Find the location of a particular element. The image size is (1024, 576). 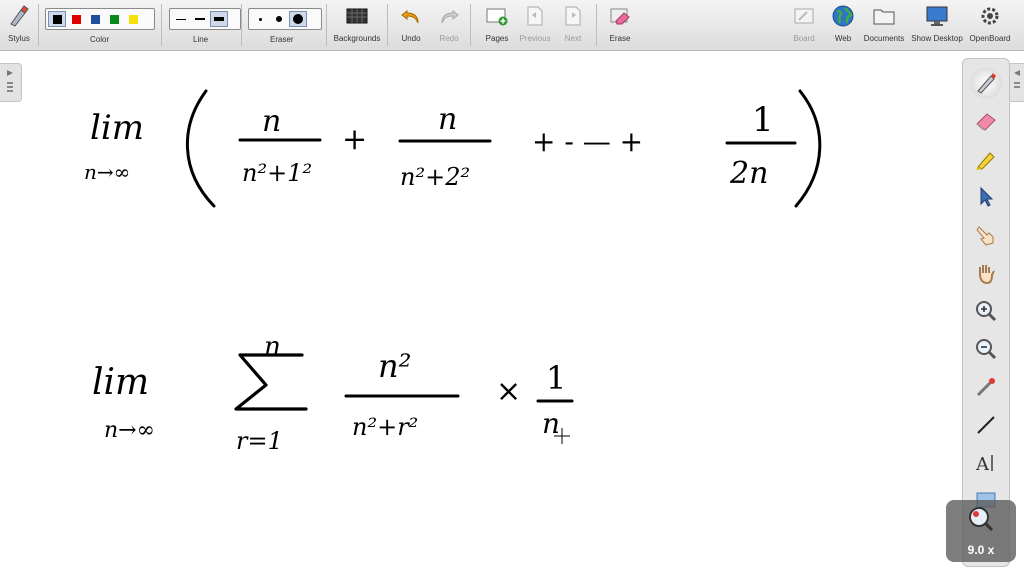

hand-pan-icon is located at coordinates (987, 275).